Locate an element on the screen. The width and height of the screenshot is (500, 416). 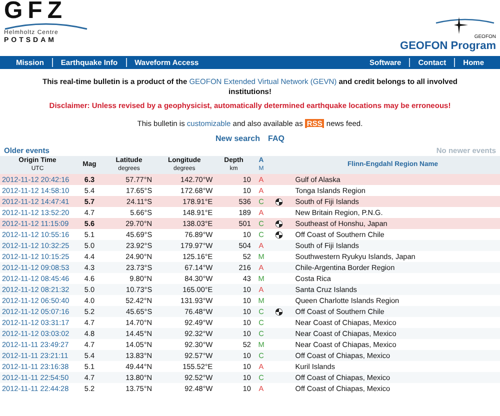
nav-link: FAQ is located at coordinates (276, 139).